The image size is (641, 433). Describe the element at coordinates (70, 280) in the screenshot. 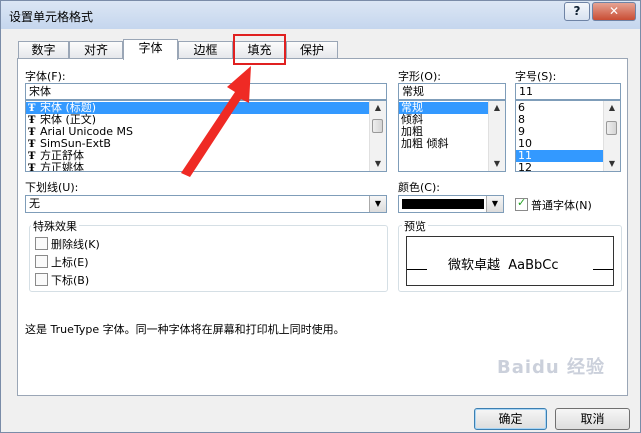

I see `subscript-label: 下标(B)` at that location.